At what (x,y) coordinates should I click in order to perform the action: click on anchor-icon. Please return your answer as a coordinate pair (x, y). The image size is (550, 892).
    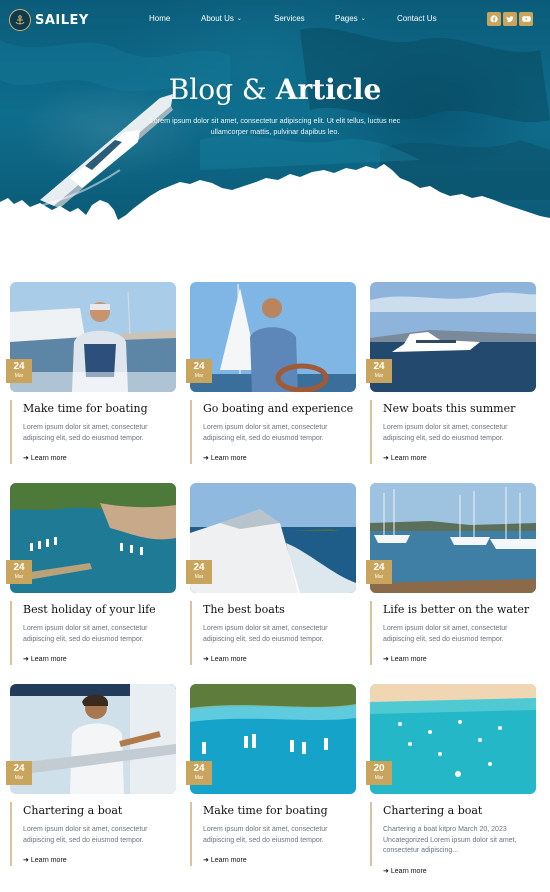
    Looking at the image, I should click on (20, 20).